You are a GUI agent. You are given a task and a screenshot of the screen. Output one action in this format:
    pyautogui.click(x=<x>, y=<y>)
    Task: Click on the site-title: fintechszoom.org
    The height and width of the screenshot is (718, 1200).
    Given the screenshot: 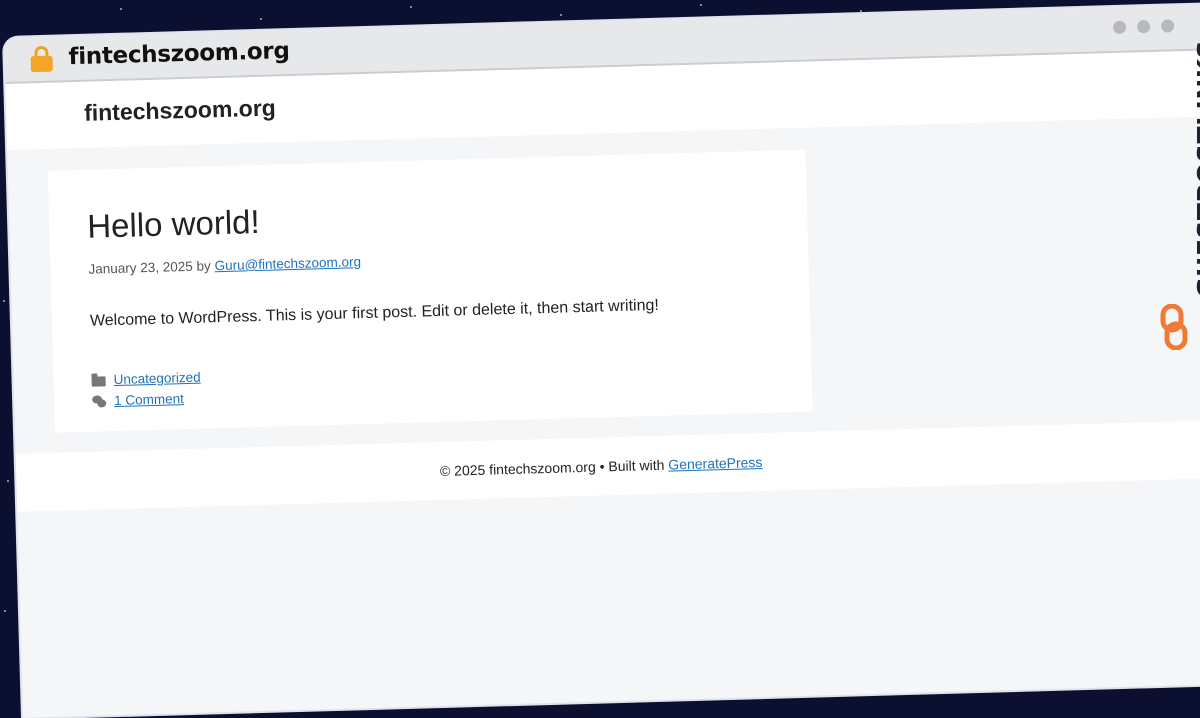 What is the action you would take?
    pyautogui.click(x=180, y=110)
    